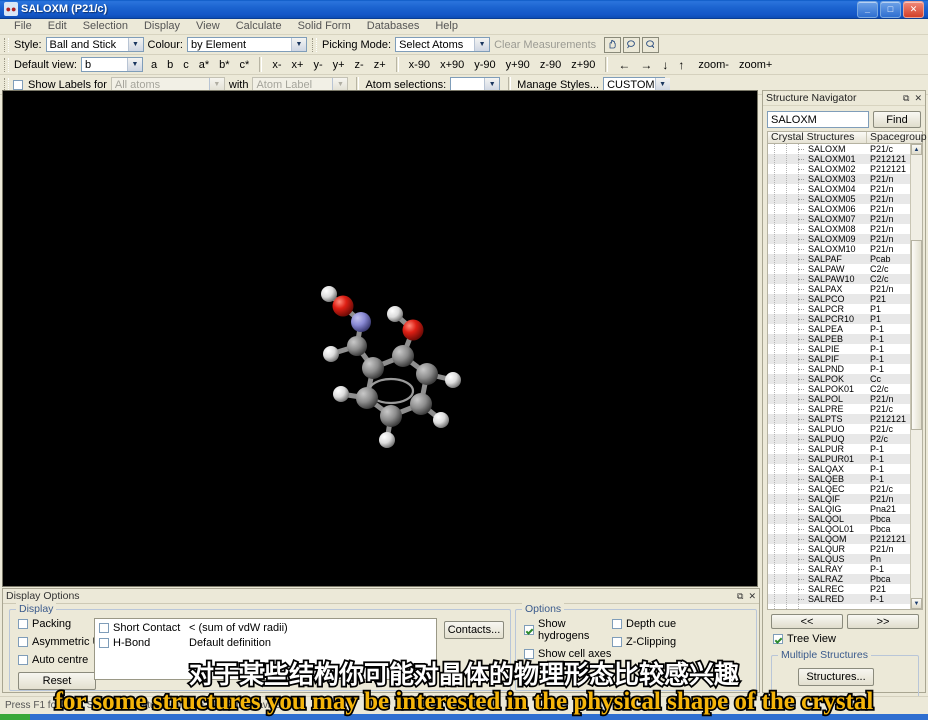 This screenshot has height=720, width=928. I want to click on axis-b-button: b, so click(170, 65).